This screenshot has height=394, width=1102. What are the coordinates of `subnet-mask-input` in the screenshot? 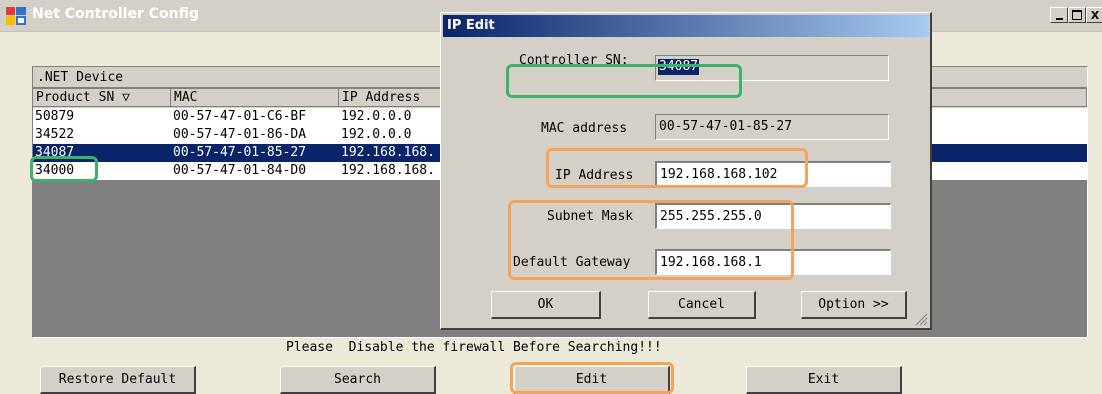 It's located at (773, 216).